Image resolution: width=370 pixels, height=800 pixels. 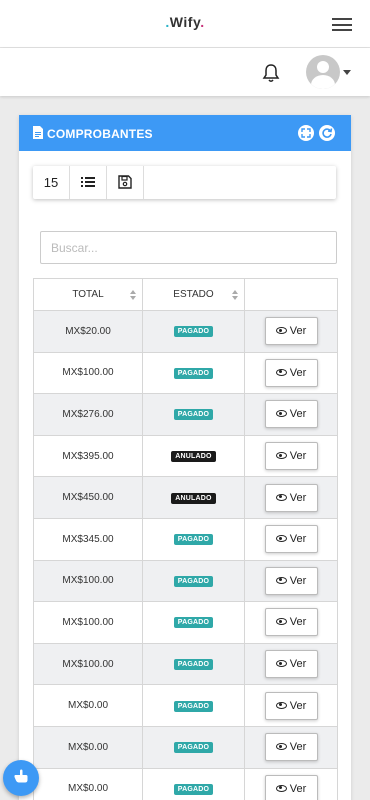 I want to click on chevron-down-icon, so click(x=347, y=72).